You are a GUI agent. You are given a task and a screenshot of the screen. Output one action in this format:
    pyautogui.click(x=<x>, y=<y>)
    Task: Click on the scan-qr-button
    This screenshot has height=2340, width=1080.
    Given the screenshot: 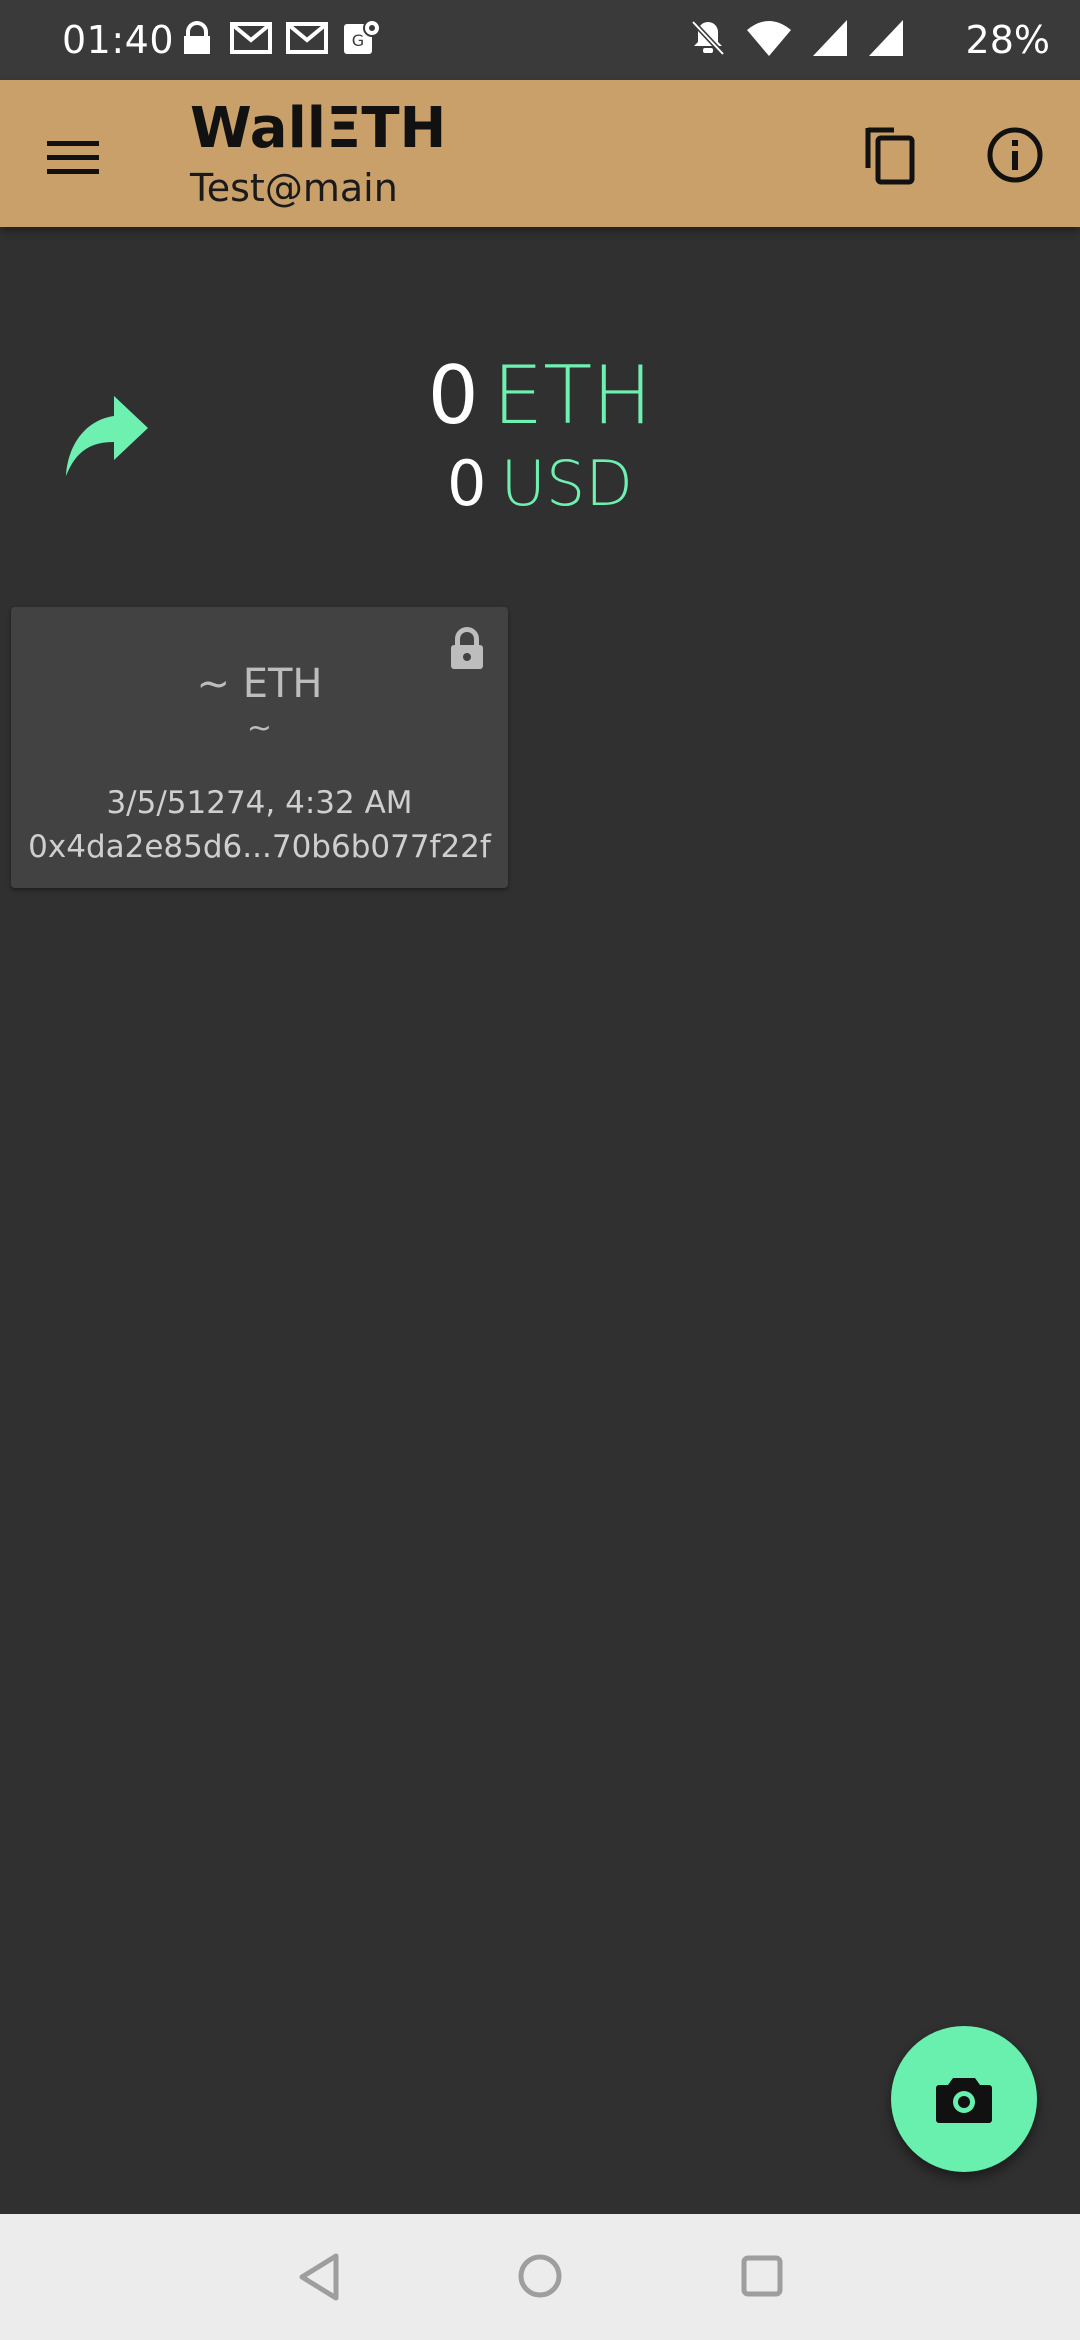 What is the action you would take?
    pyautogui.click(x=964, y=2099)
    